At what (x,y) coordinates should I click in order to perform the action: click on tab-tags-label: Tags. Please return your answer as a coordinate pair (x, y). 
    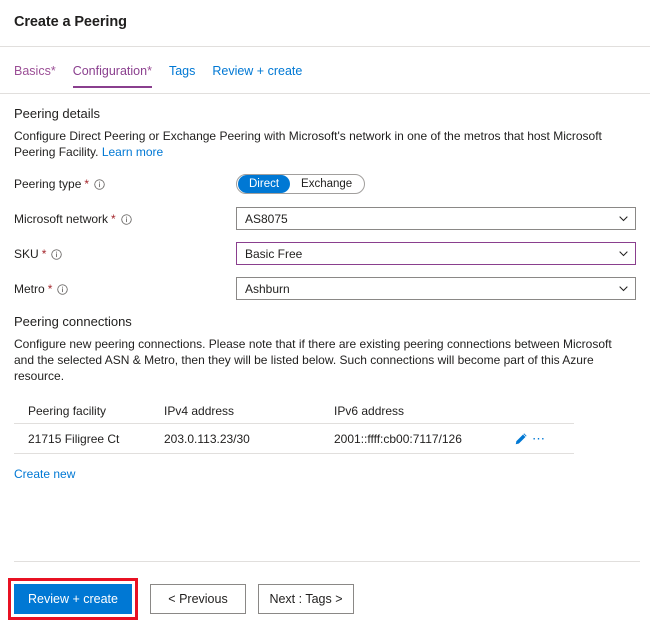
    Looking at the image, I should click on (182, 71).